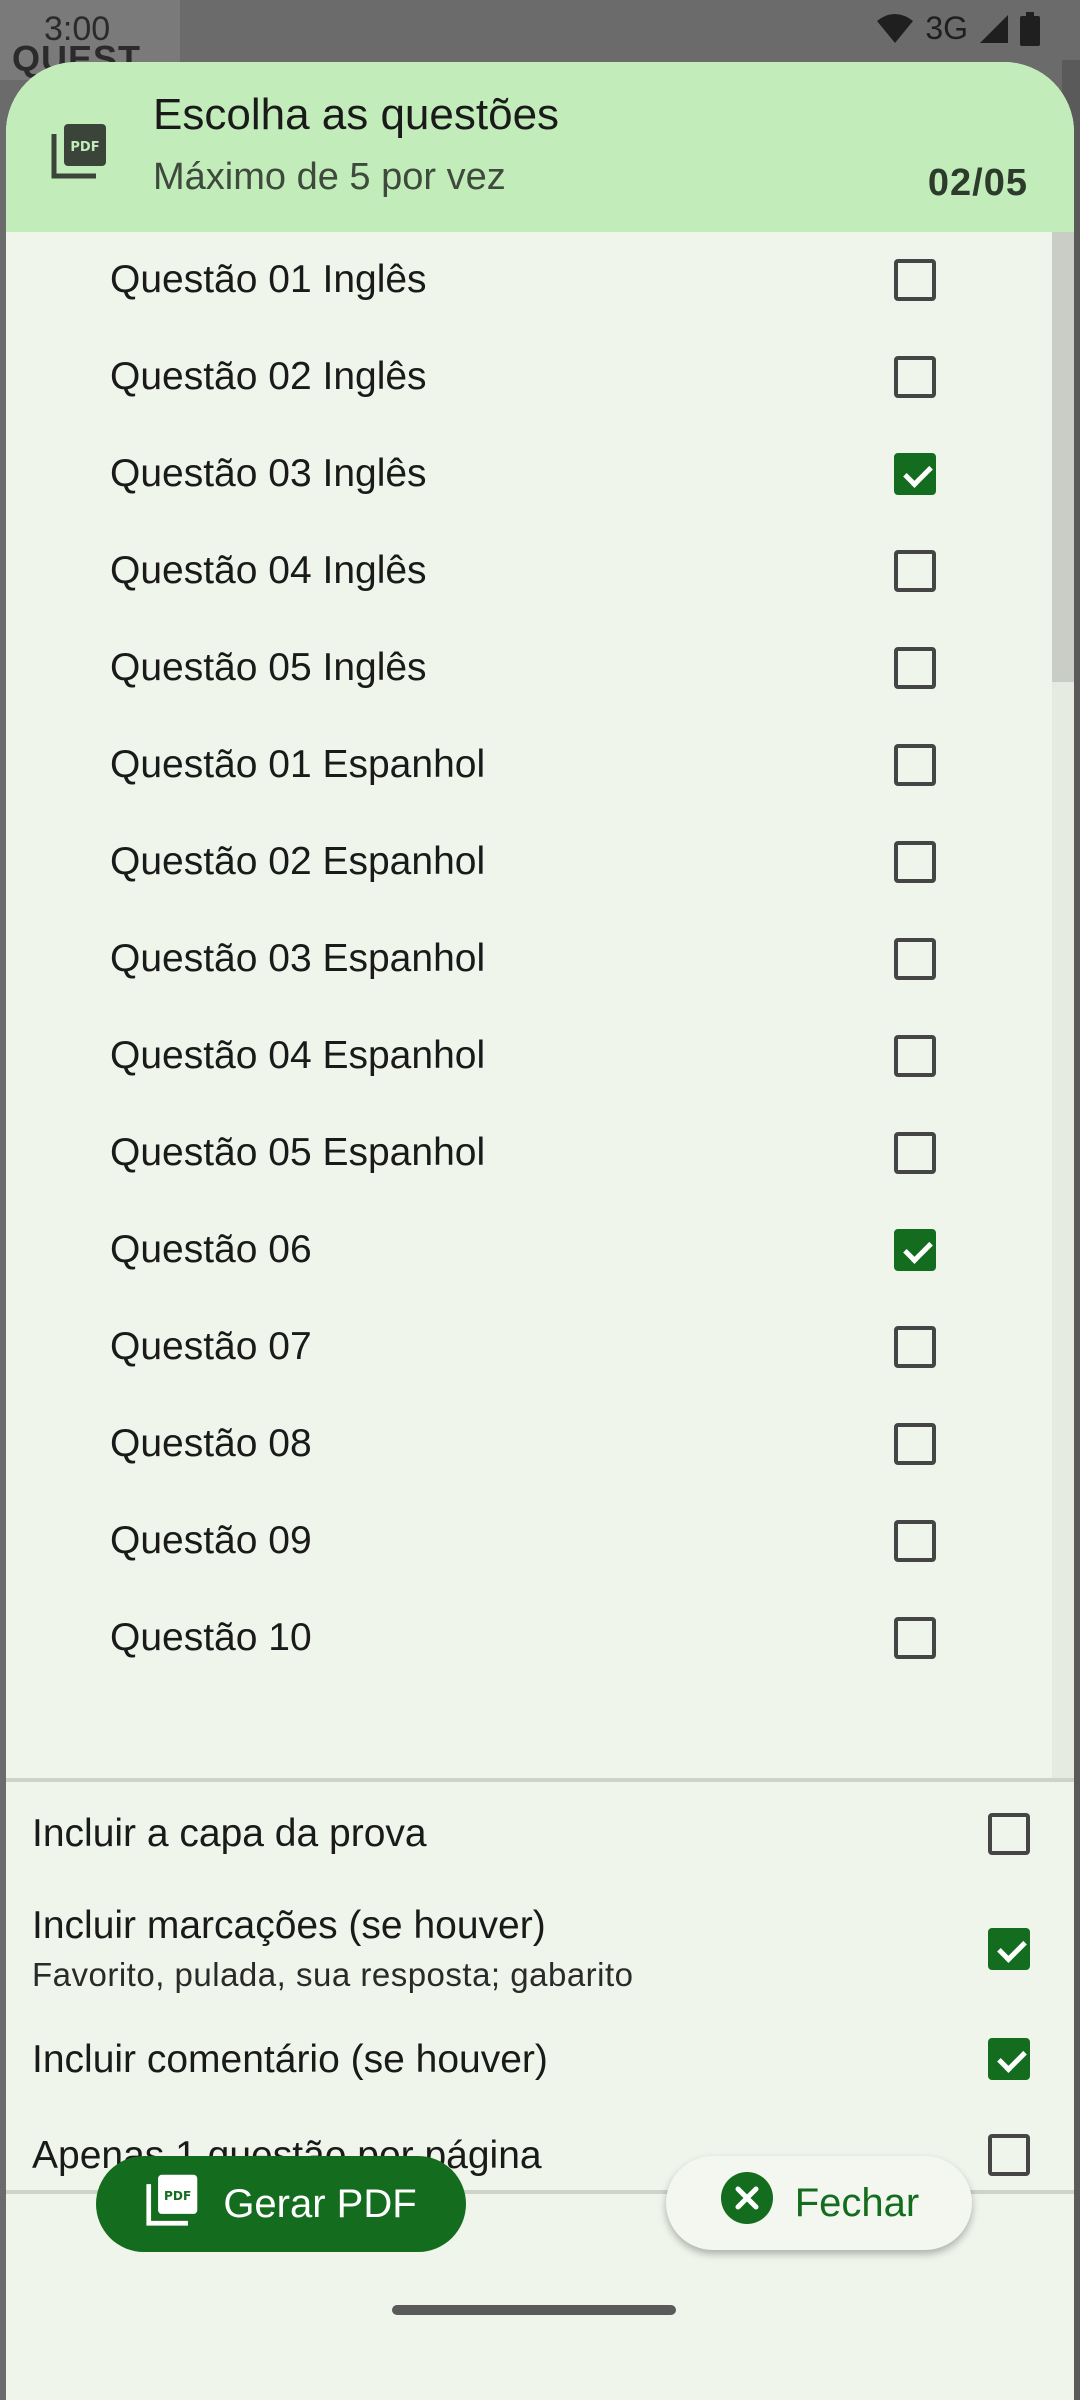  What do you see at coordinates (298, 764) in the screenshot?
I see `question-label: Questão 01 Espanhol` at bounding box center [298, 764].